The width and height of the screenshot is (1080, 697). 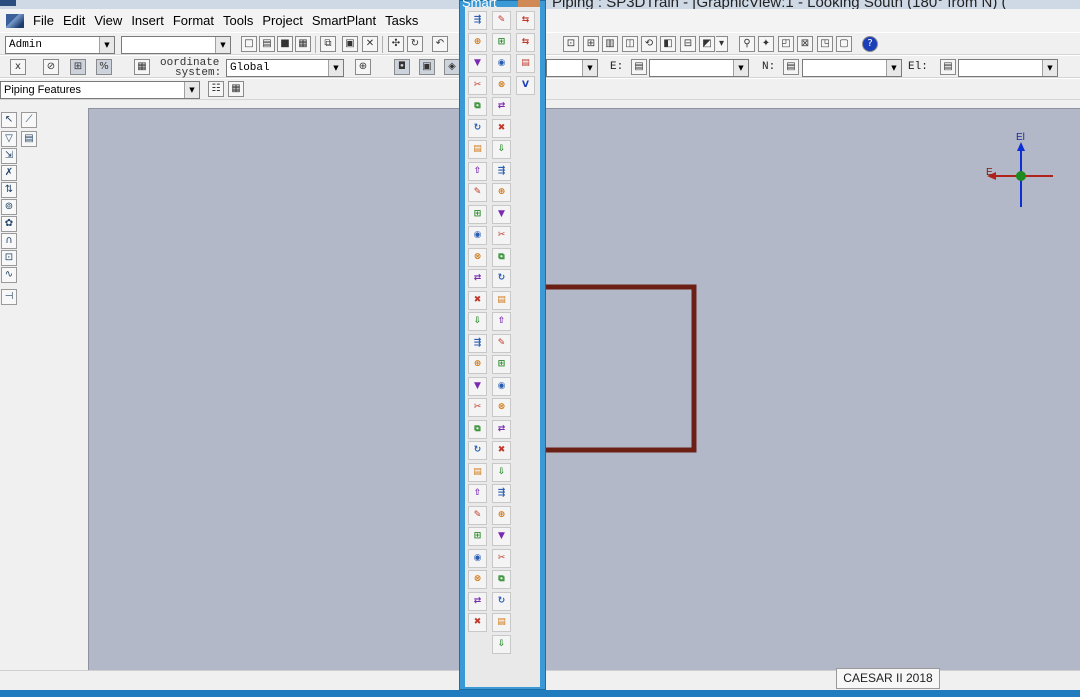 I want to click on render-icon: ◩, so click(x=707, y=44).